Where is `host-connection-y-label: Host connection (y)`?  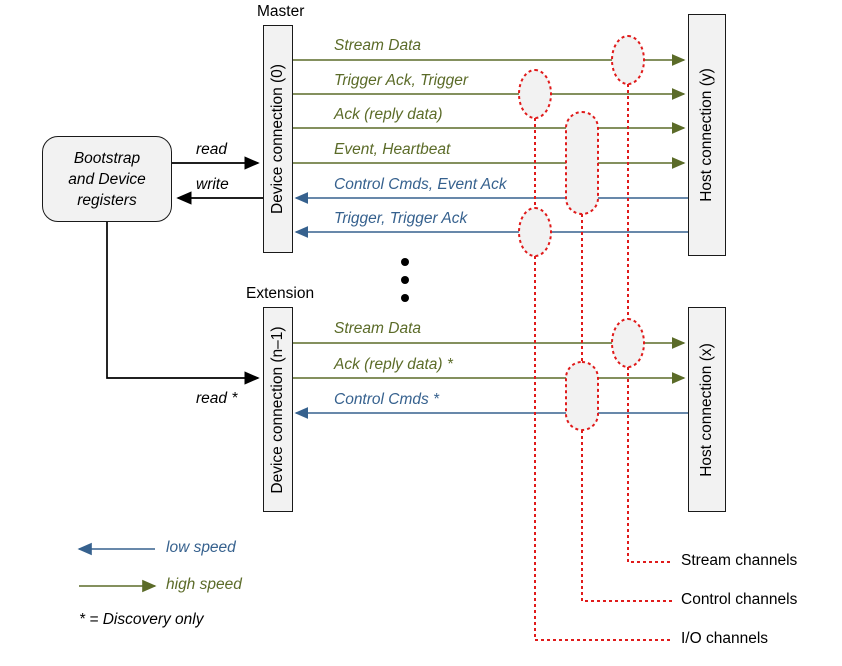 host-connection-y-label: Host connection (y) is located at coordinates (706, 135).